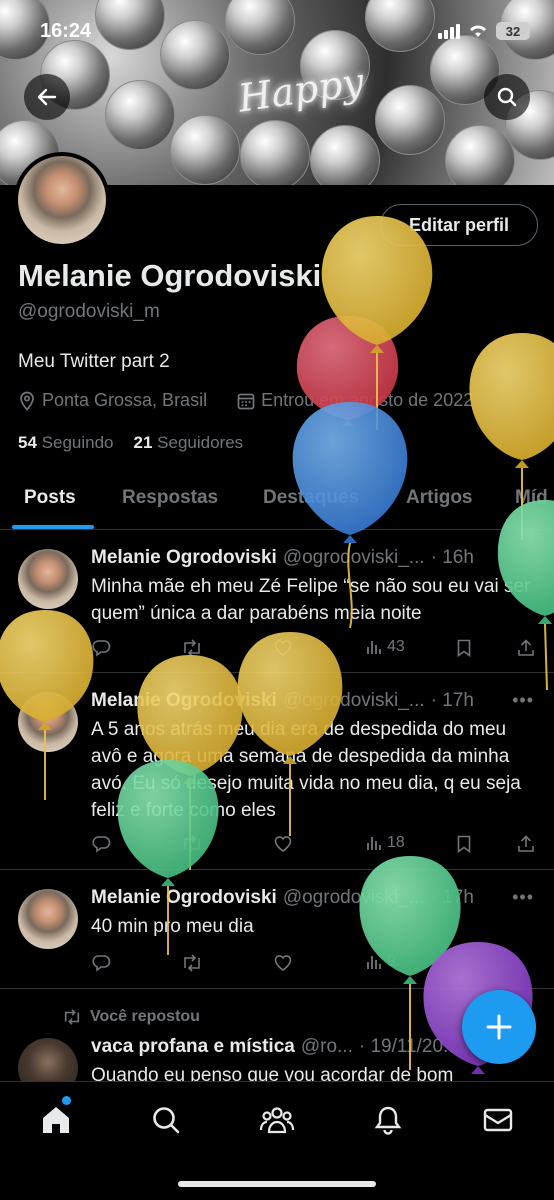  Describe the element at coordinates (385, 843) in the screenshot. I see `views-button: 18` at that location.